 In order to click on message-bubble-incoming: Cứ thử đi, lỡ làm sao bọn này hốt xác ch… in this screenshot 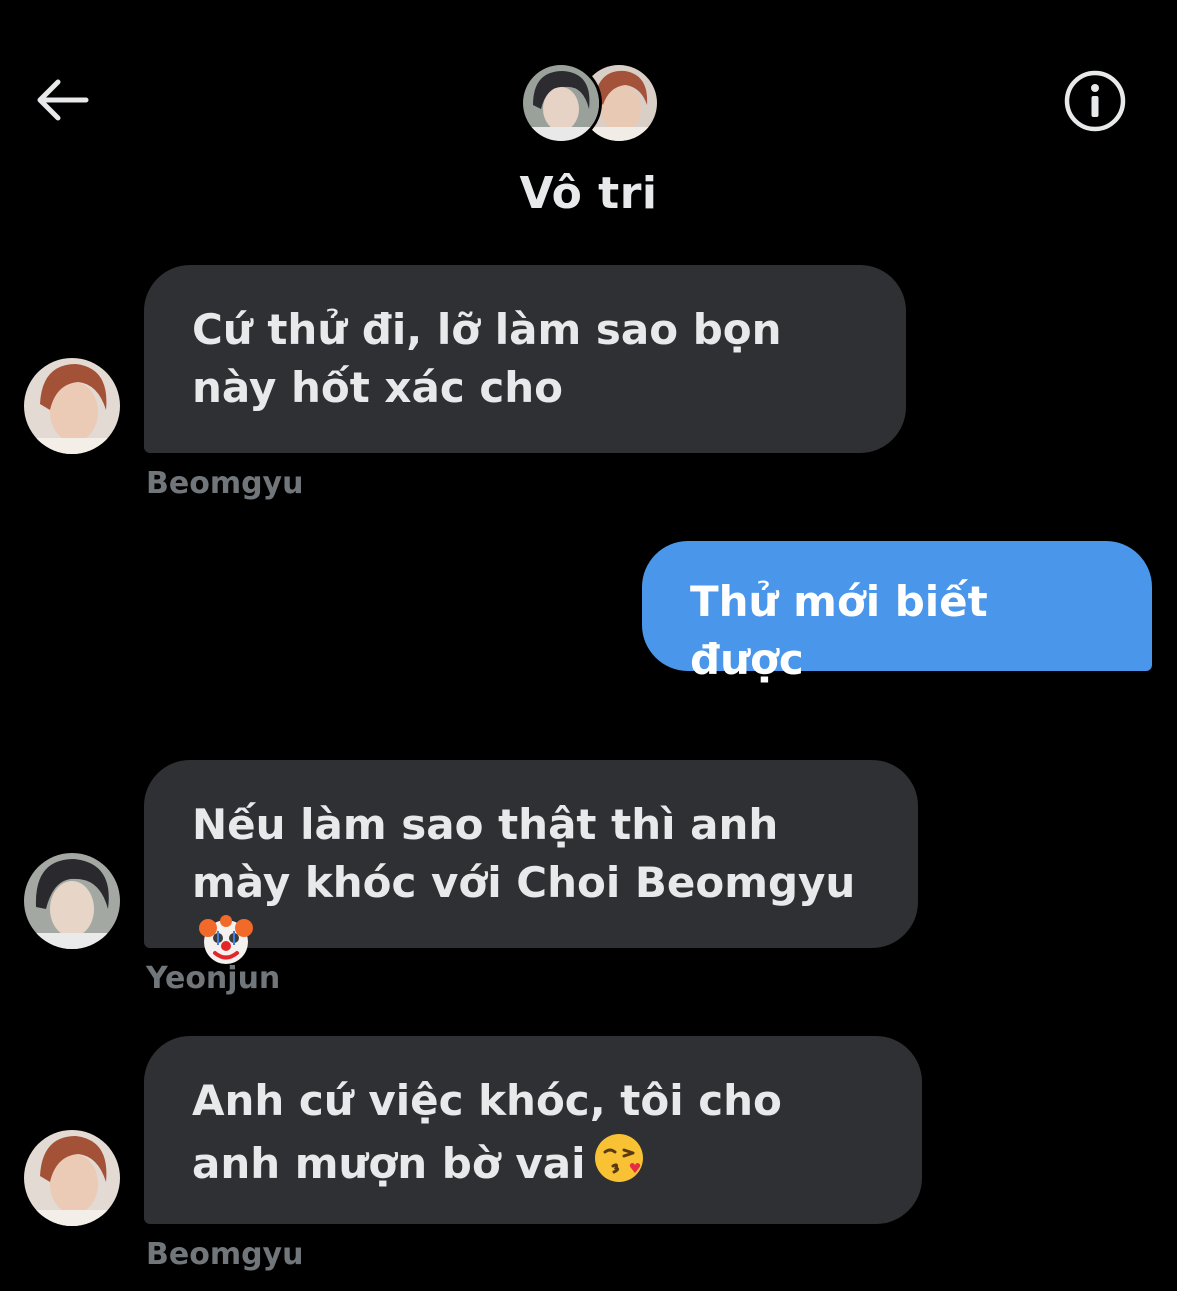, I will do `click(525, 359)`.